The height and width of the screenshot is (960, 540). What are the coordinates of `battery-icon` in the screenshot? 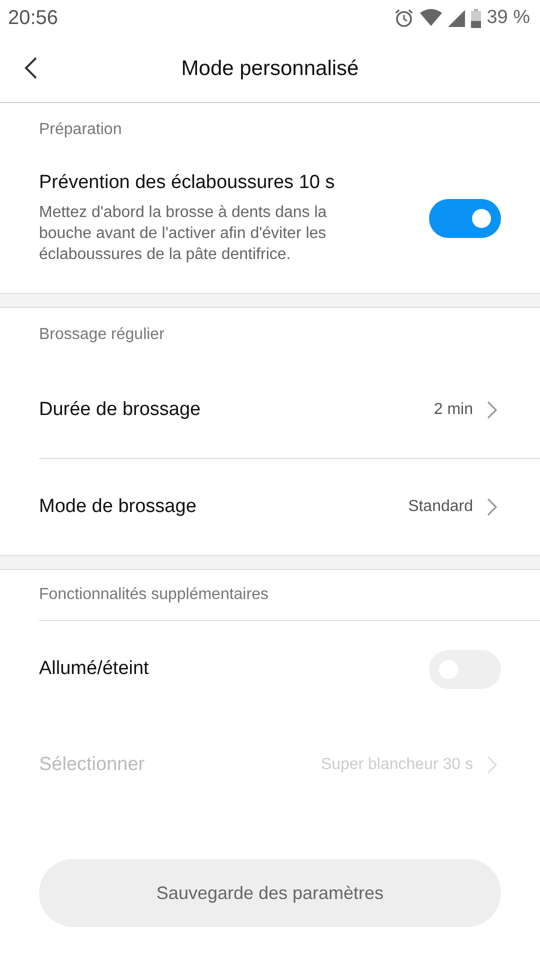 It's located at (475, 18).